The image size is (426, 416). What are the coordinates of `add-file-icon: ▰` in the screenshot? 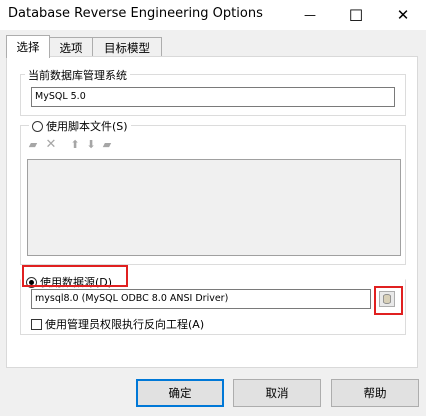 It's located at (33, 145).